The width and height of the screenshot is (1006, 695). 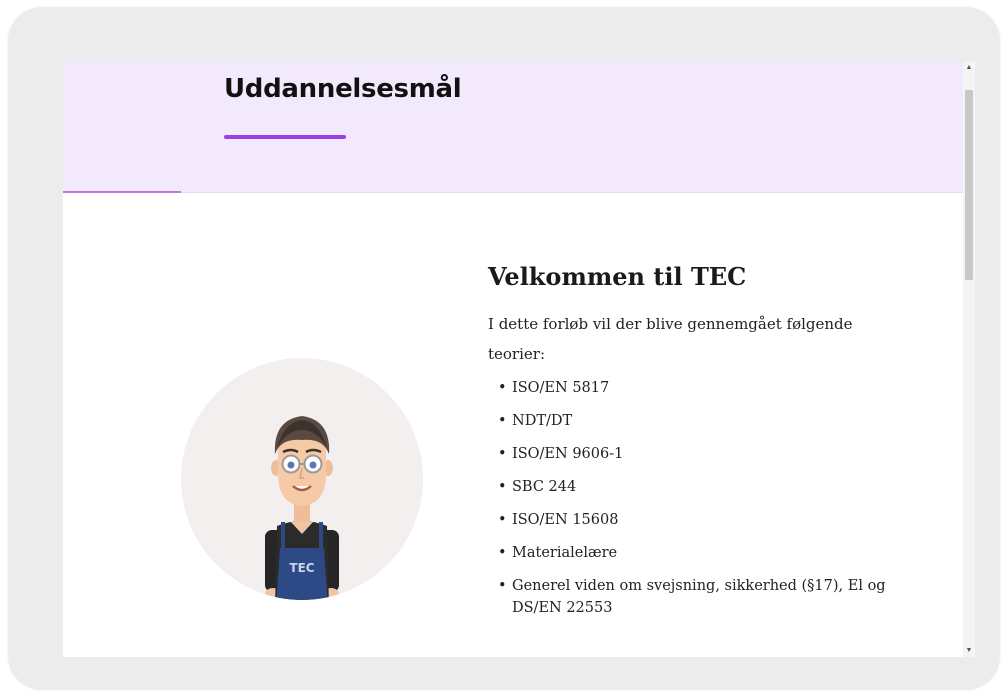 I want to click on list-item: ISO/EN 9606-1, so click(x=688, y=454).